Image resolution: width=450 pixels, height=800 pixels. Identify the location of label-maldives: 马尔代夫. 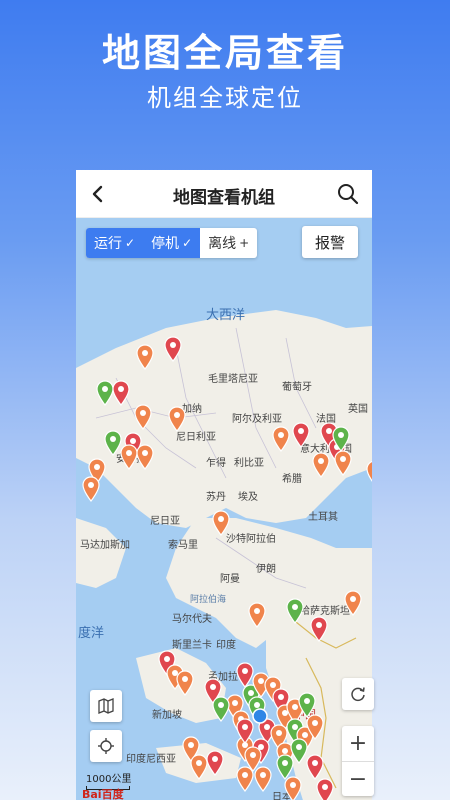
(192, 619).